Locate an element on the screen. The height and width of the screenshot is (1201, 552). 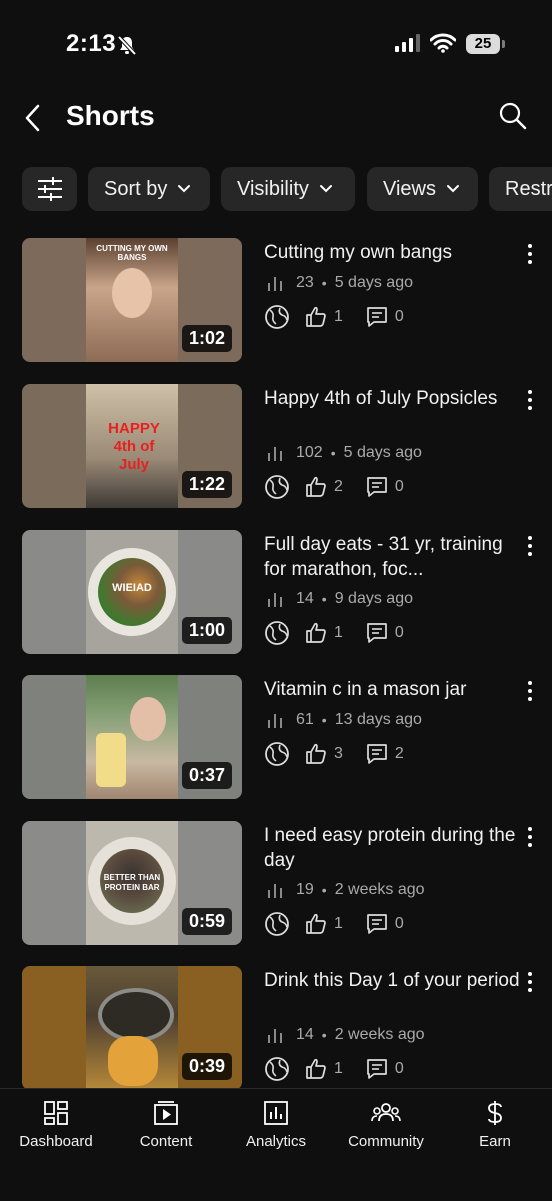
app-header: Shorts is located at coordinates (276, 118).